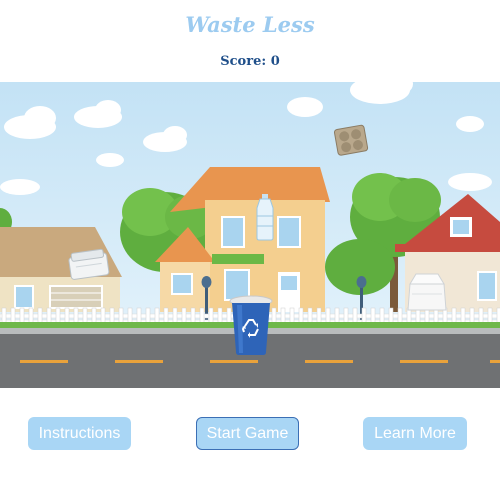 The height and width of the screenshot is (500, 500). What do you see at coordinates (251, 325) in the screenshot?
I see `recycling-bin` at bounding box center [251, 325].